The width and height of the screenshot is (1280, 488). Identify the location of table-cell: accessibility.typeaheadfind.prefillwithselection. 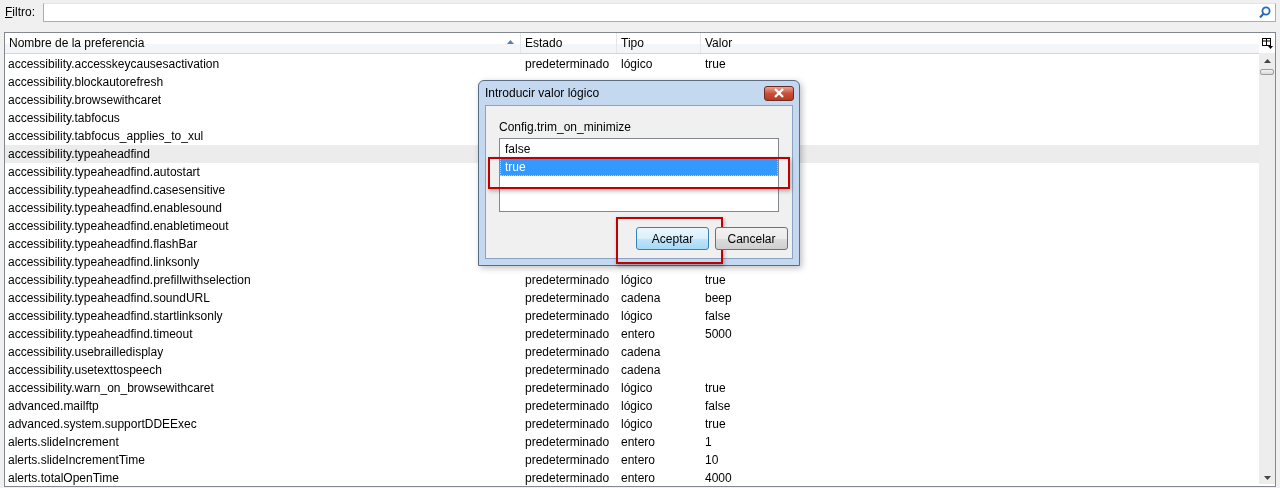
(129, 280).